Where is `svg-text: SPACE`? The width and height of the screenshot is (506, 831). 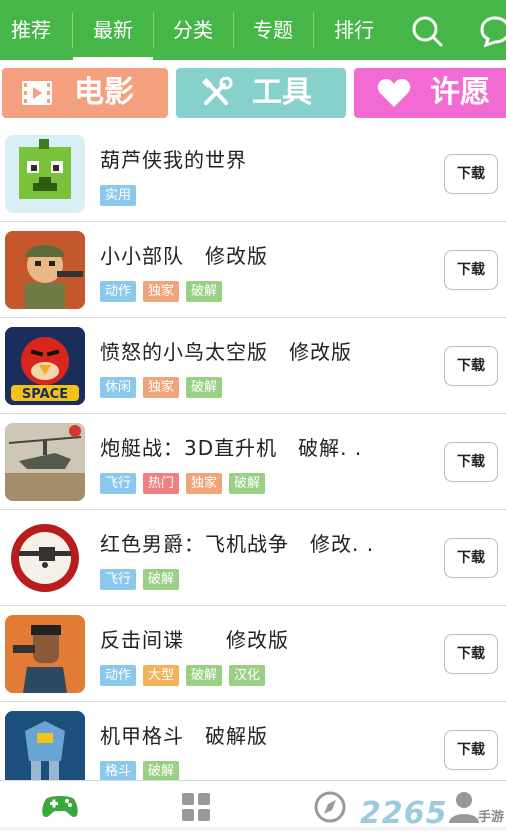
svg-text: SPACE is located at coordinates (45, 394).